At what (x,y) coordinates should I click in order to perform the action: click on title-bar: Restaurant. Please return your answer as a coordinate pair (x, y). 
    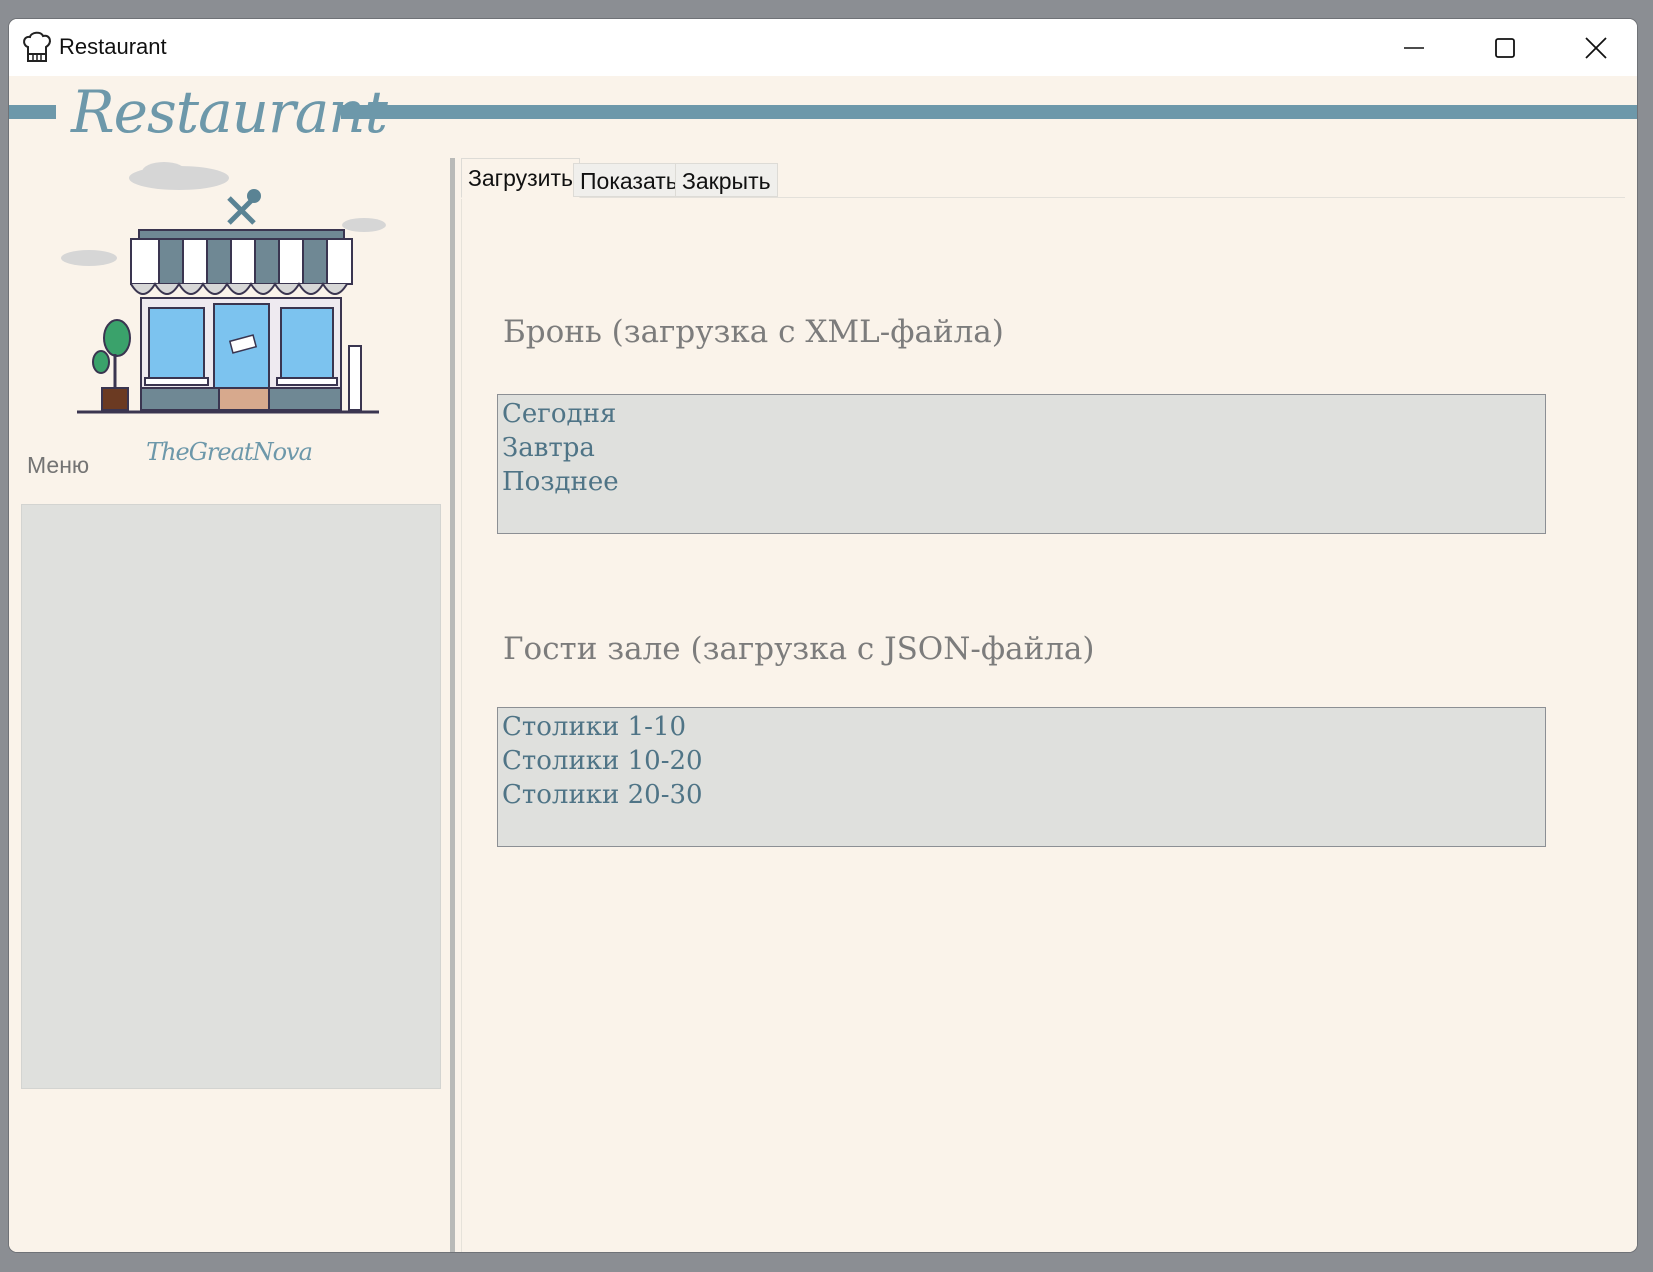
    Looking at the image, I should click on (823, 47).